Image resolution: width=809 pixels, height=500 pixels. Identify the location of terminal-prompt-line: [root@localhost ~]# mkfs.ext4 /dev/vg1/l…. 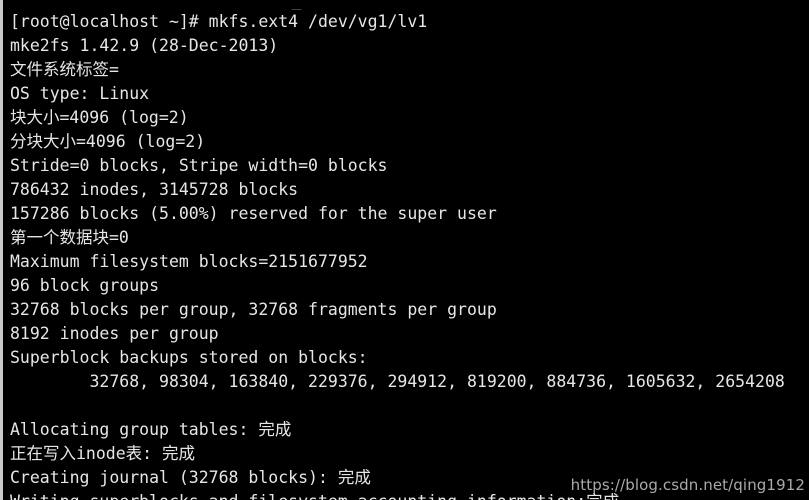
(409, 22).